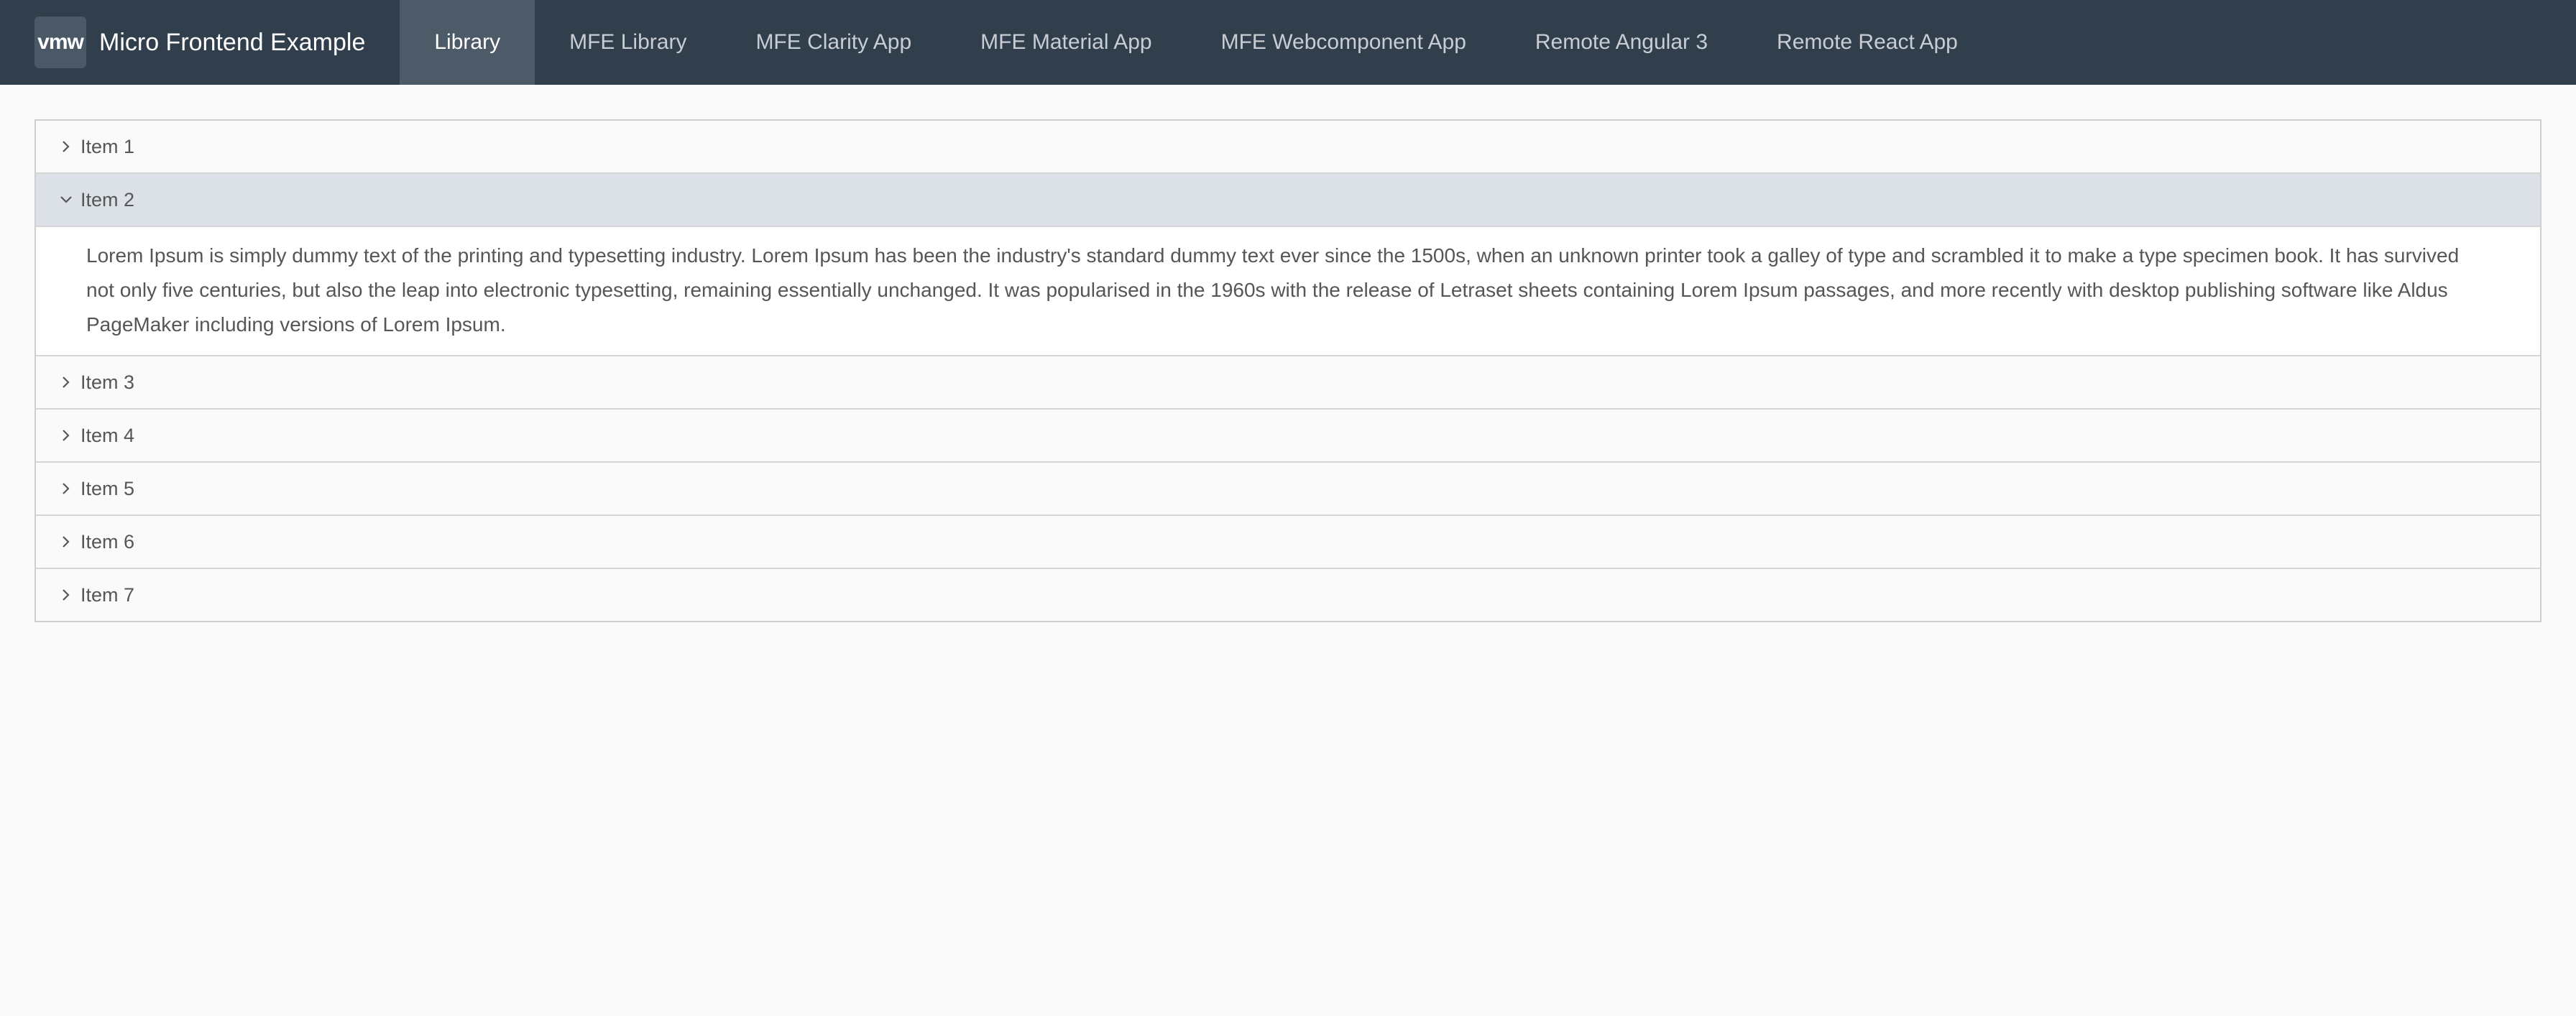 The height and width of the screenshot is (1016, 2576). Describe the element at coordinates (107, 146) in the screenshot. I see `accordion-header-label: Item 1` at that location.